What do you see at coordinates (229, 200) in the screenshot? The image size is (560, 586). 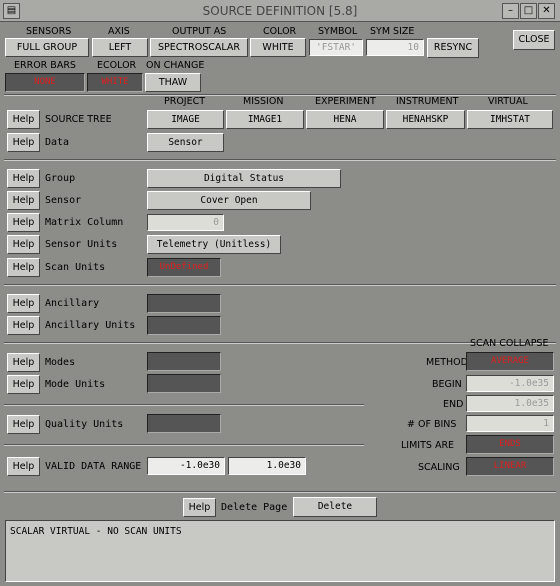 I see `sensor-button: Cover Open` at bounding box center [229, 200].